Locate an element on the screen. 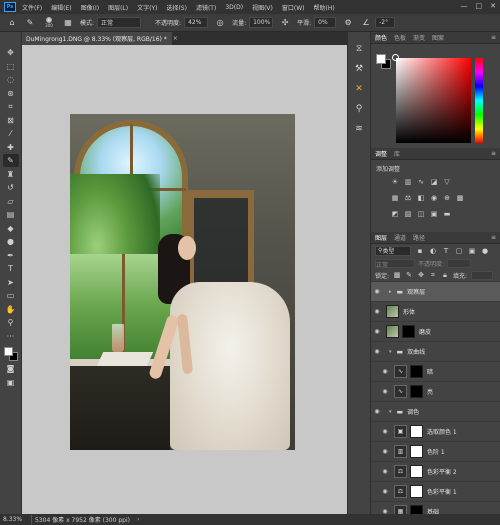 The width and height of the screenshot is (500, 525). filter-adjustment-icon: ◐ is located at coordinates (433, 251).